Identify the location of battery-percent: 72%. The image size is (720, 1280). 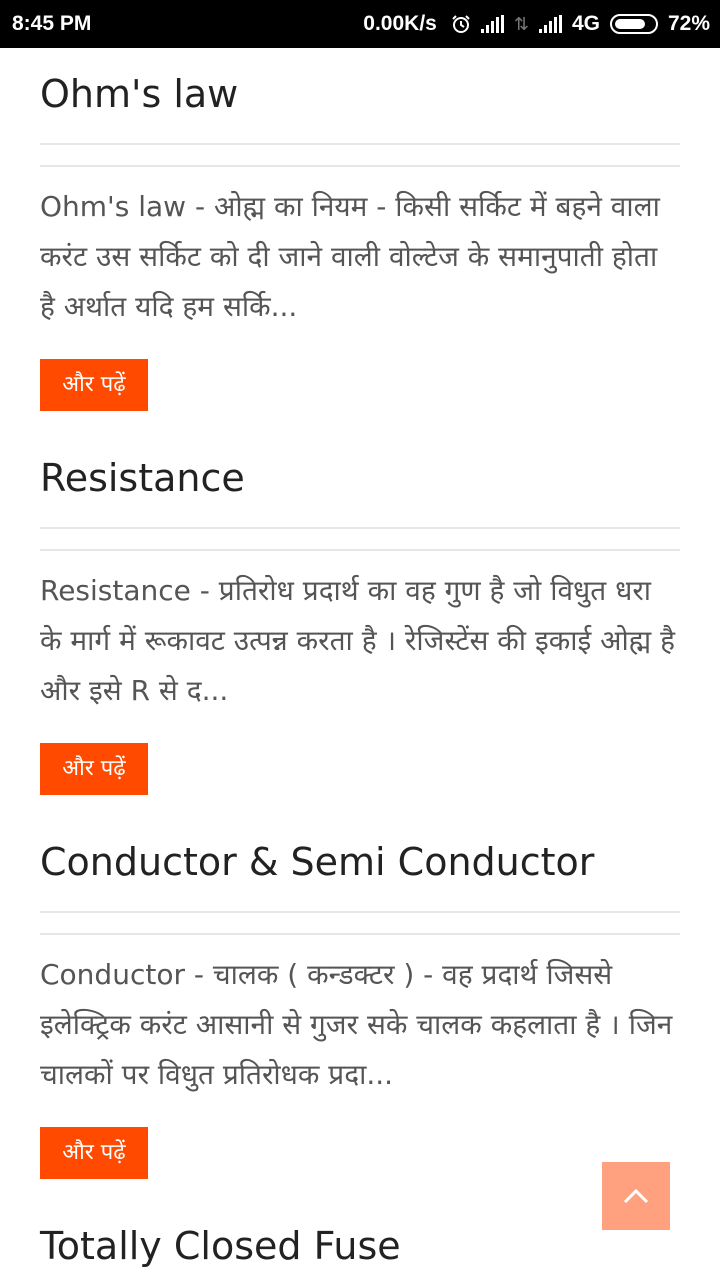
(688, 23).